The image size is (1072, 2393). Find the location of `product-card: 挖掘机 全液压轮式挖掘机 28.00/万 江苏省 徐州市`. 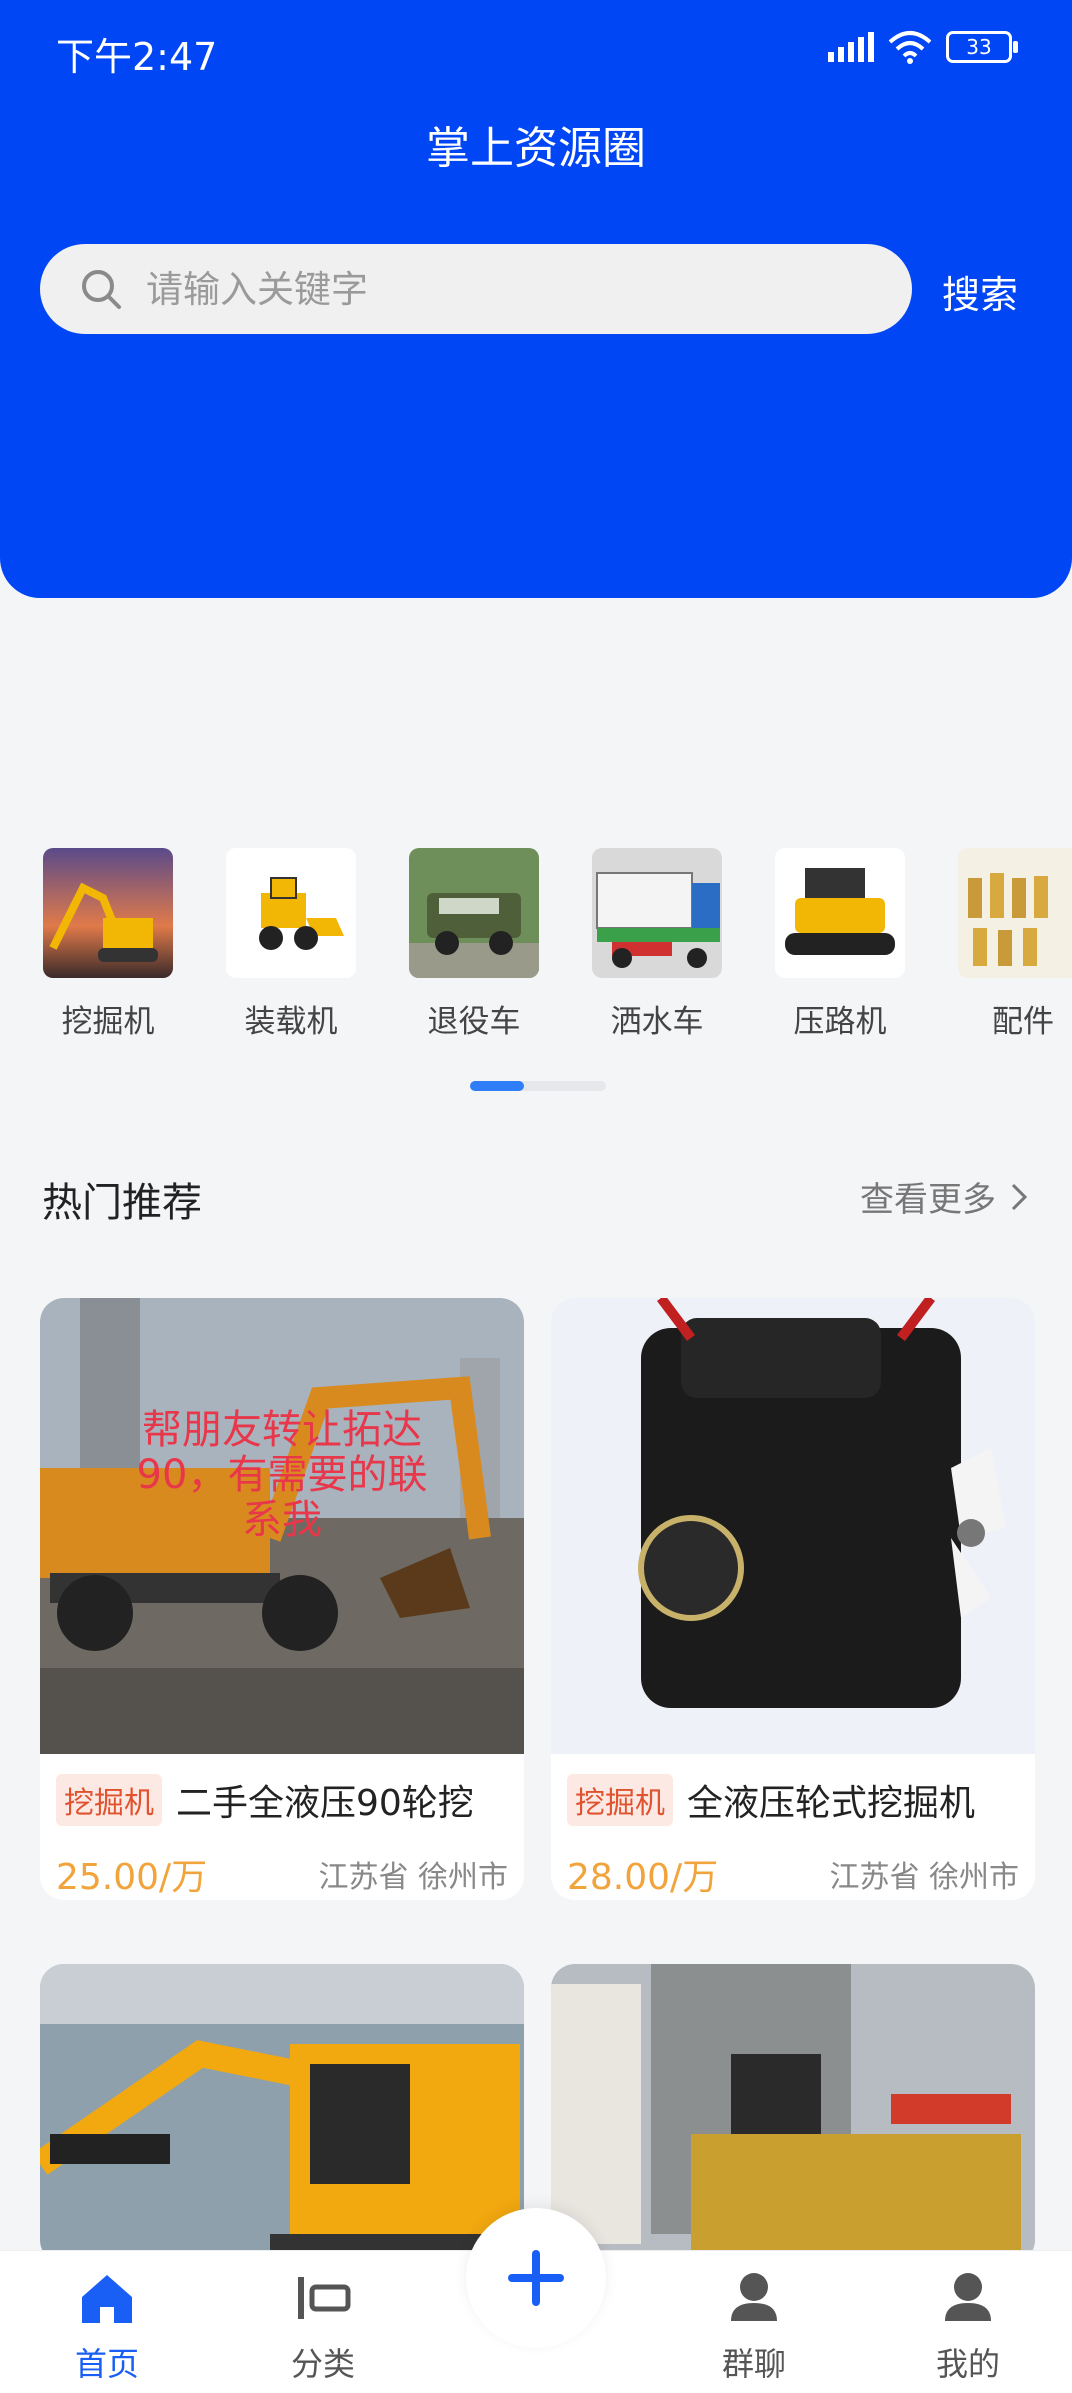

product-card: 挖掘机 全液压轮式挖掘机 28.00/万 江苏省 徐州市 is located at coordinates (793, 1599).